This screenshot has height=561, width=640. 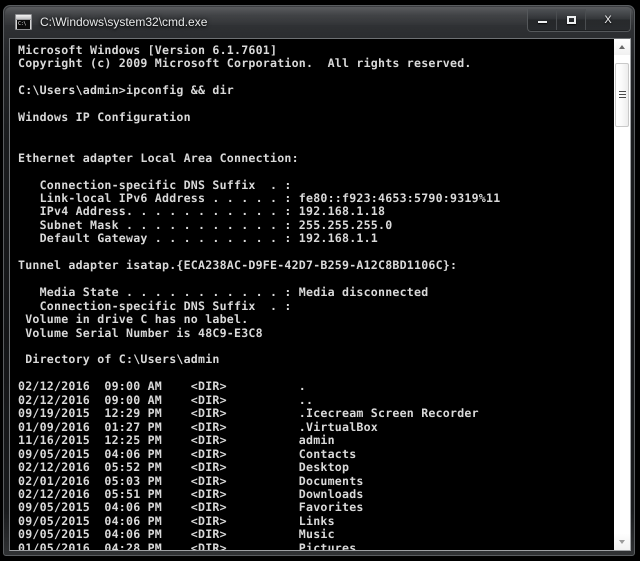 I want to click on maximize-icon, so click(x=571, y=19).